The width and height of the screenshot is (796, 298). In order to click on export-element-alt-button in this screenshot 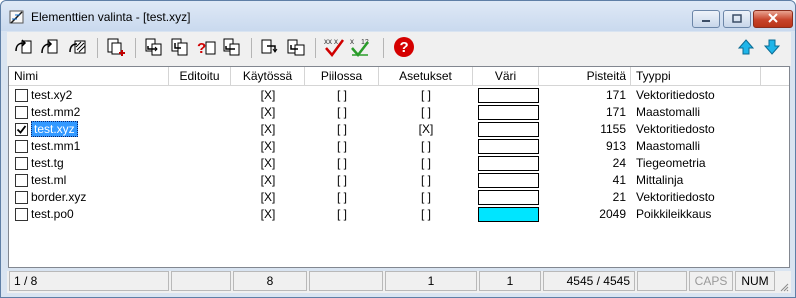, I will do `click(296, 48)`.